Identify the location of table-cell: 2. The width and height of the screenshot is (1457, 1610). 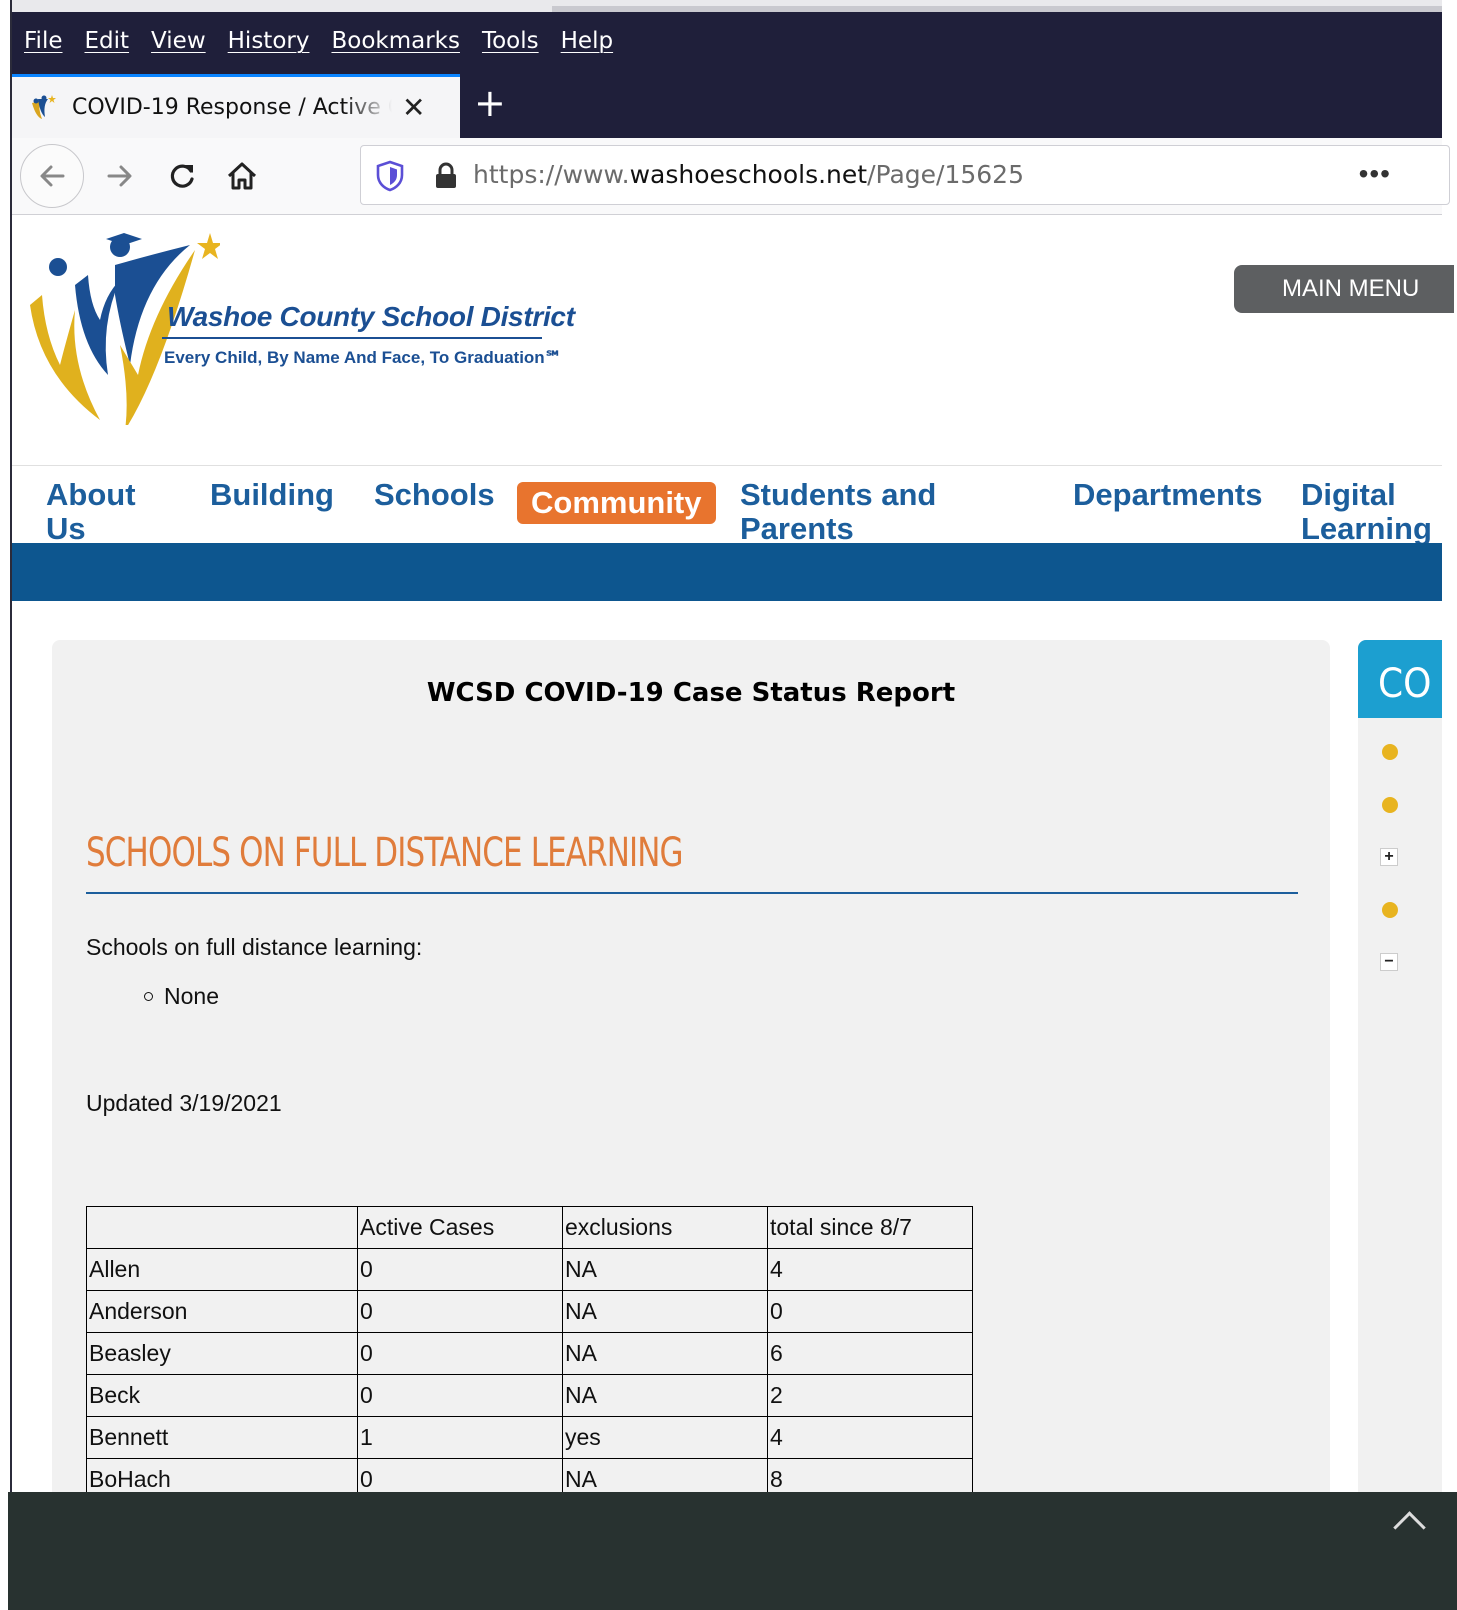
(870, 1395).